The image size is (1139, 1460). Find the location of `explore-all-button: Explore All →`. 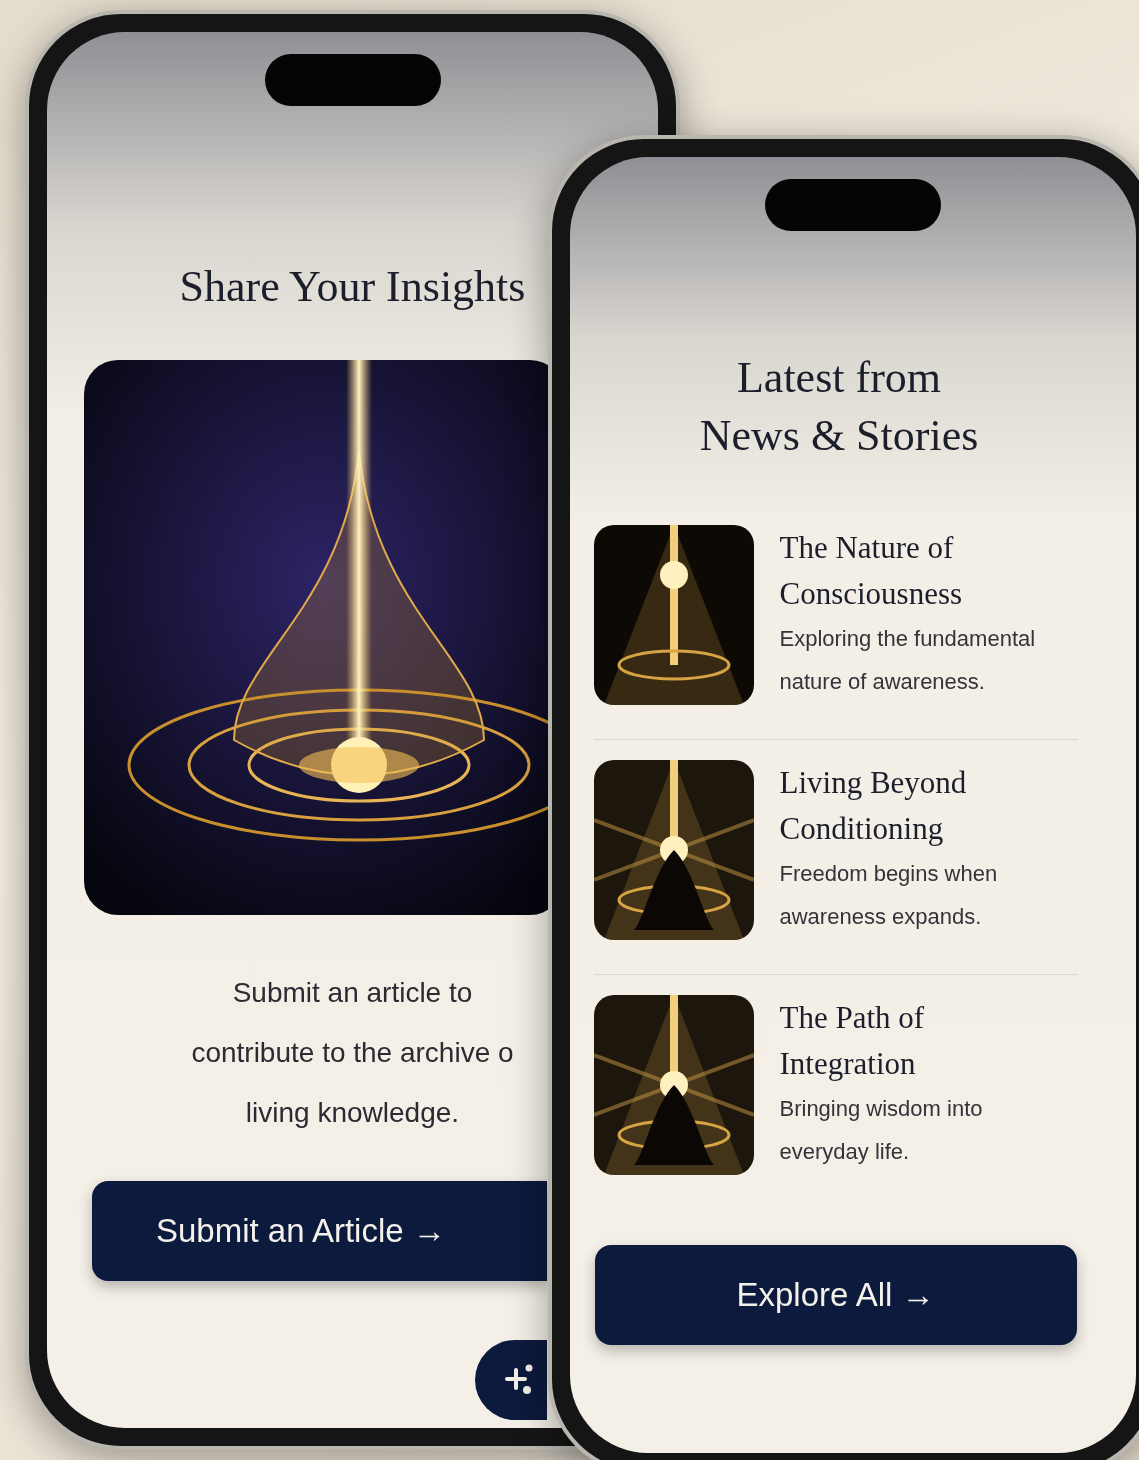

explore-all-button: Explore All → is located at coordinates (835, 1295).